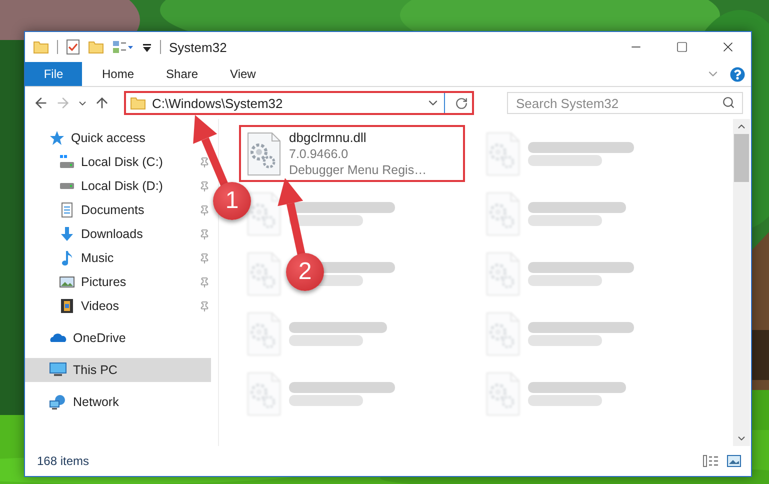  I want to click on picture-icon, so click(67, 282).